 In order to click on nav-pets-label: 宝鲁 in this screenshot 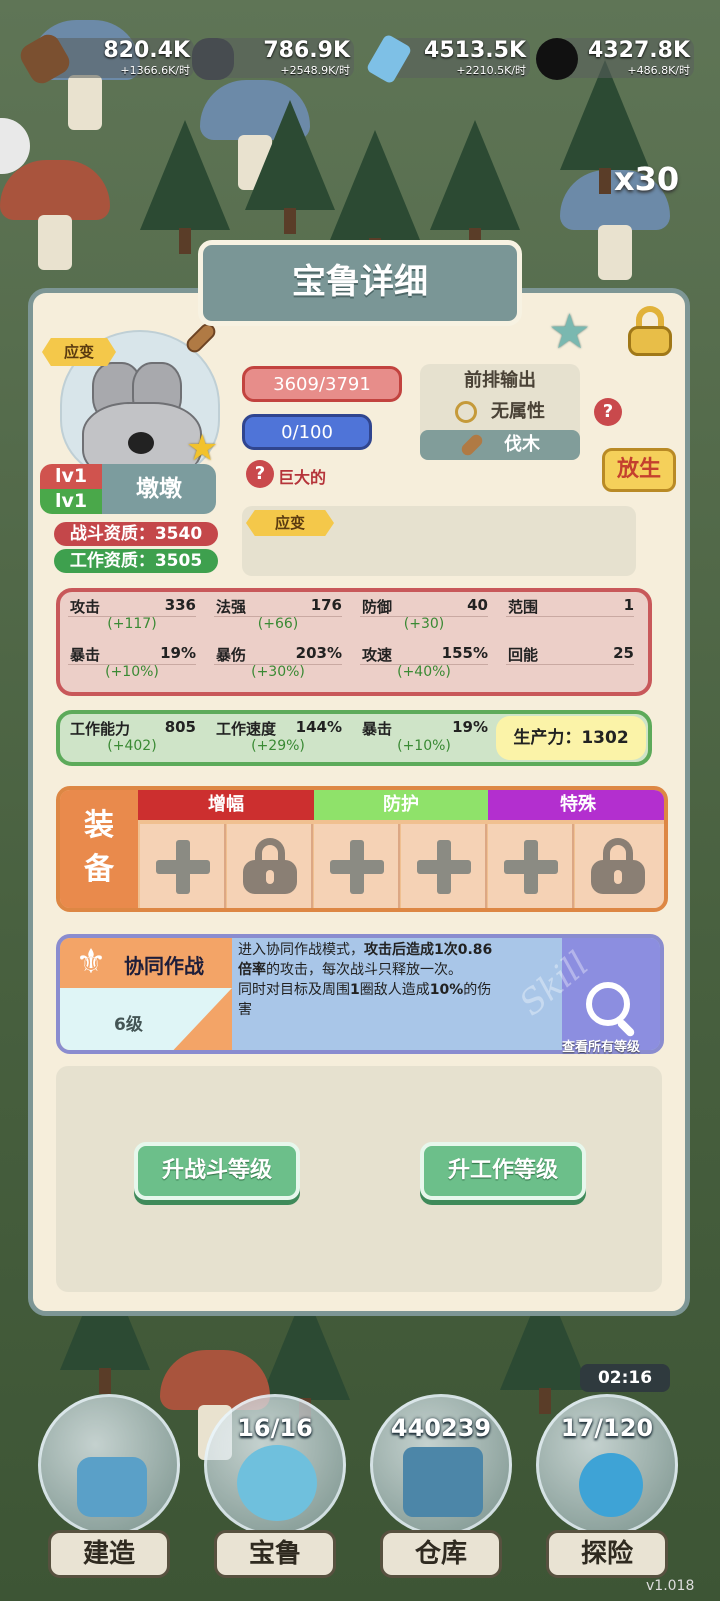, I will do `click(275, 1554)`.